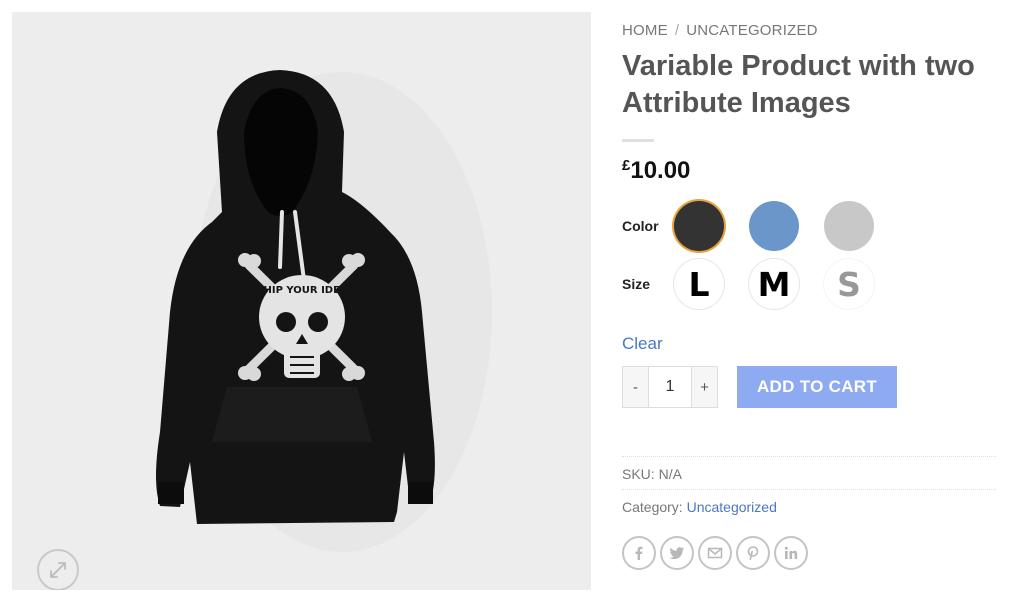 Image resolution: width=1024 pixels, height=599 pixels. Describe the element at coordinates (732, 507) in the screenshot. I see `category-link: Uncategorized` at that location.